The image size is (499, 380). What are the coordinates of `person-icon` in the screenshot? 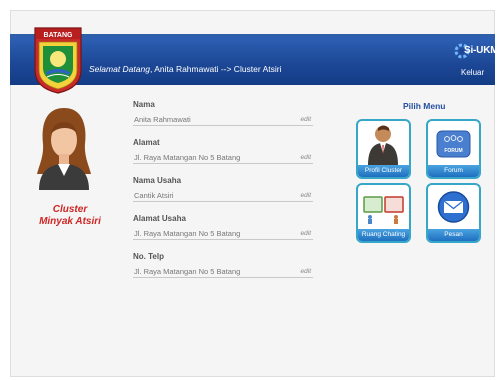 It's located at (383, 143).